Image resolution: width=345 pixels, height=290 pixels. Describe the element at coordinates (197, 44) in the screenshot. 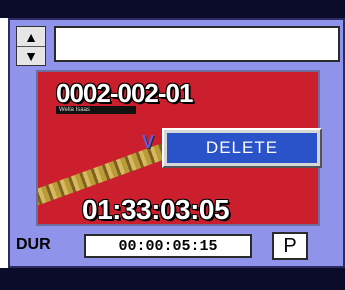

I see `clip-name-input` at that location.